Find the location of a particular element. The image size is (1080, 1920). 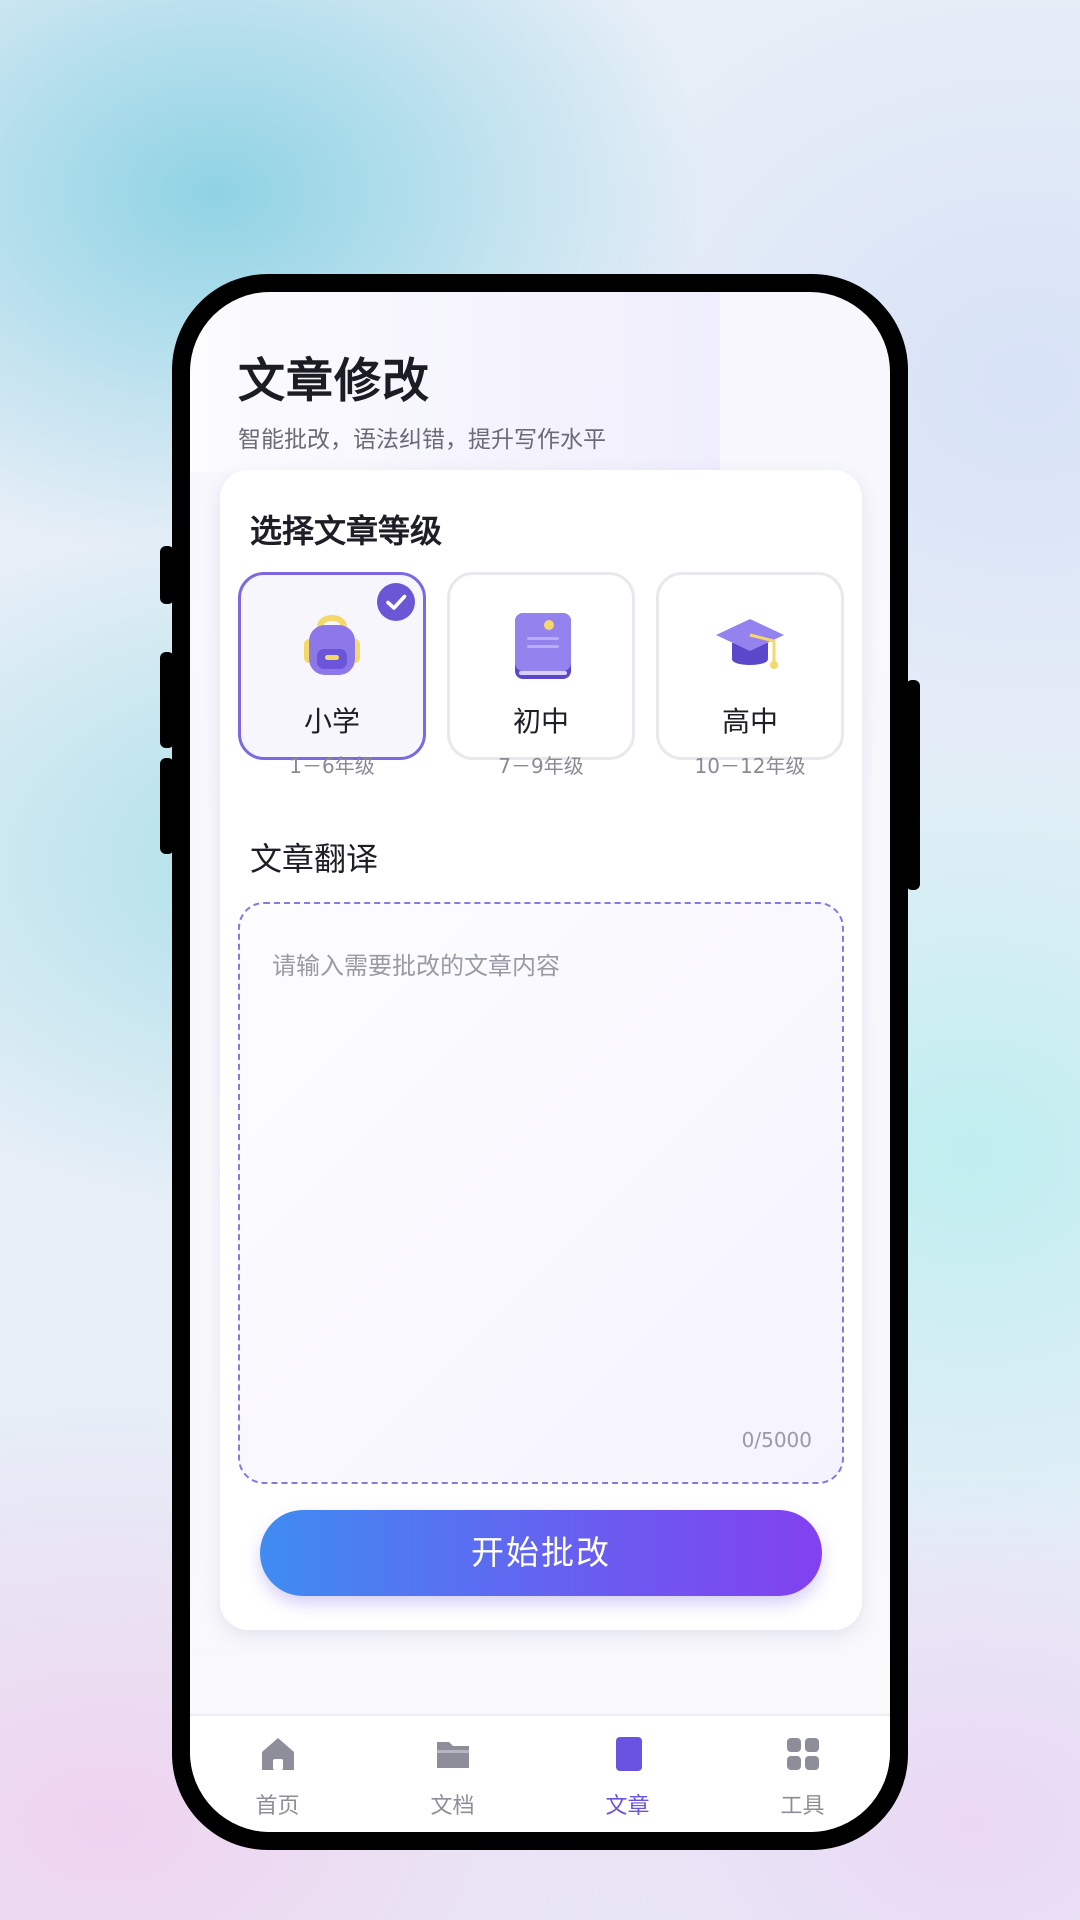

level-grade: 10－12年级 is located at coordinates (750, 766).